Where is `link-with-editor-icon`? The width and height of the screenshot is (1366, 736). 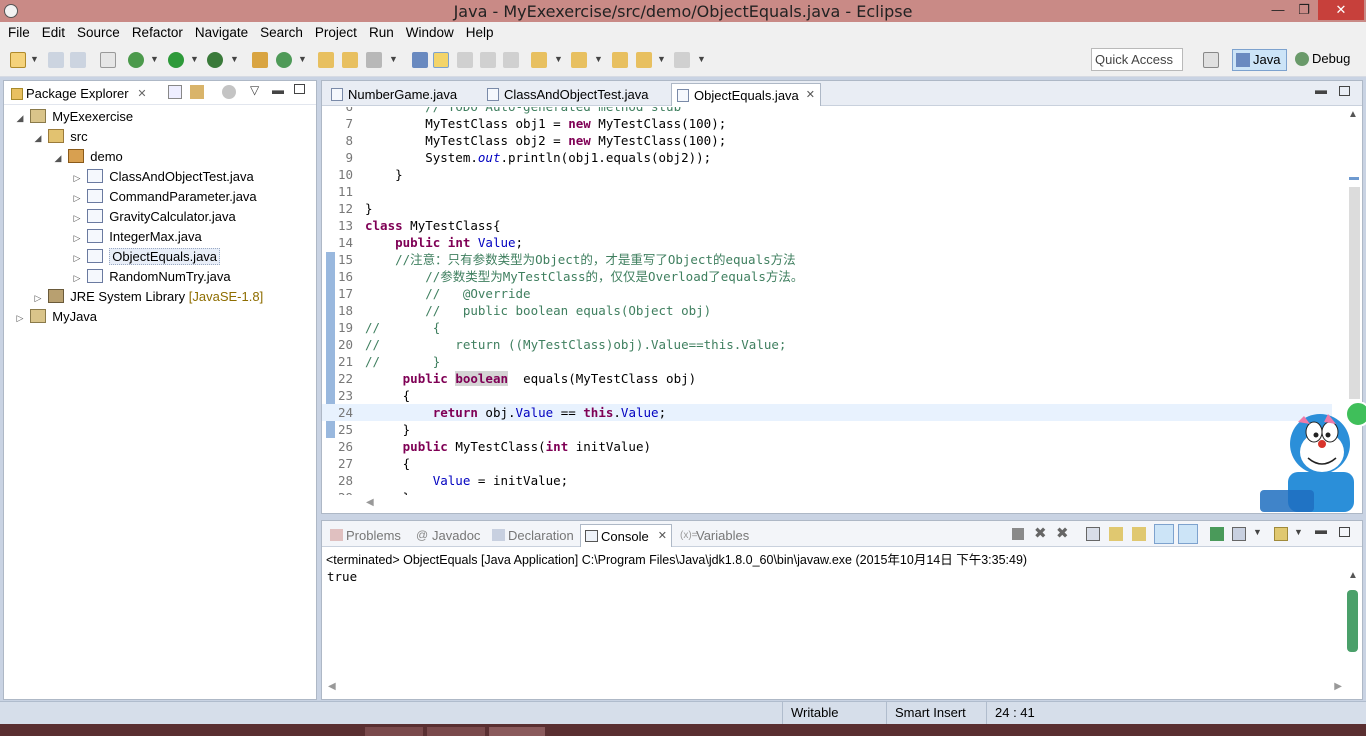
link-with-editor-icon is located at coordinates (197, 92).